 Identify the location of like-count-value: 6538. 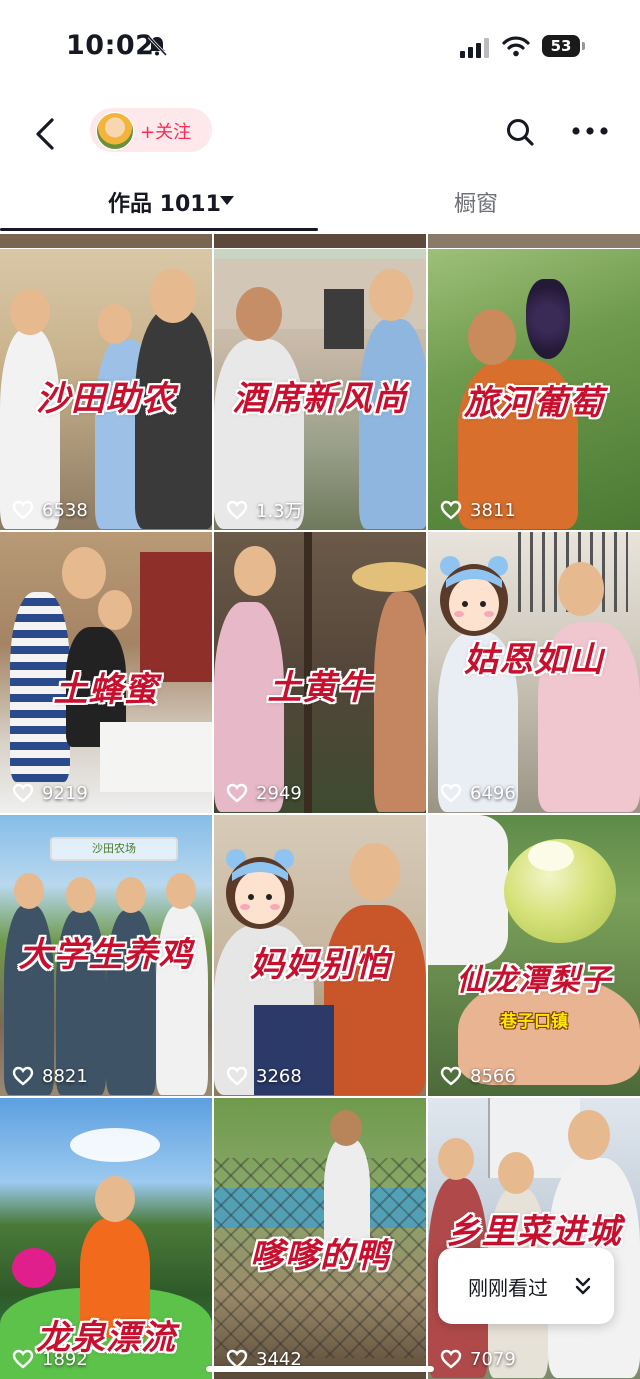
(65, 510).